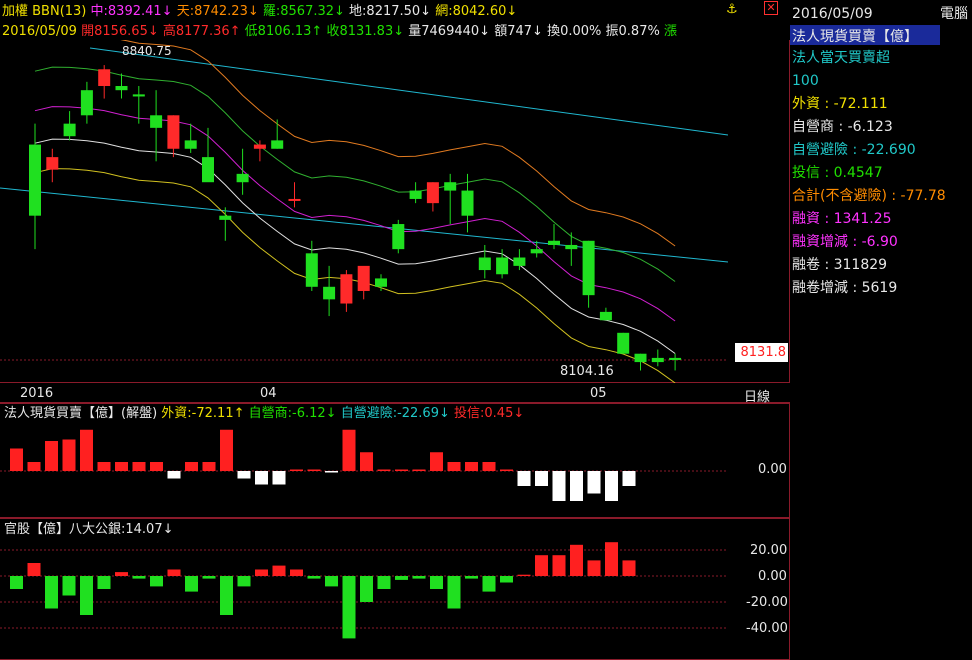 The height and width of the screenshot is (660, 972). I want to click on sidebar-row: 自營商 : -6.123, so click(842, 127).